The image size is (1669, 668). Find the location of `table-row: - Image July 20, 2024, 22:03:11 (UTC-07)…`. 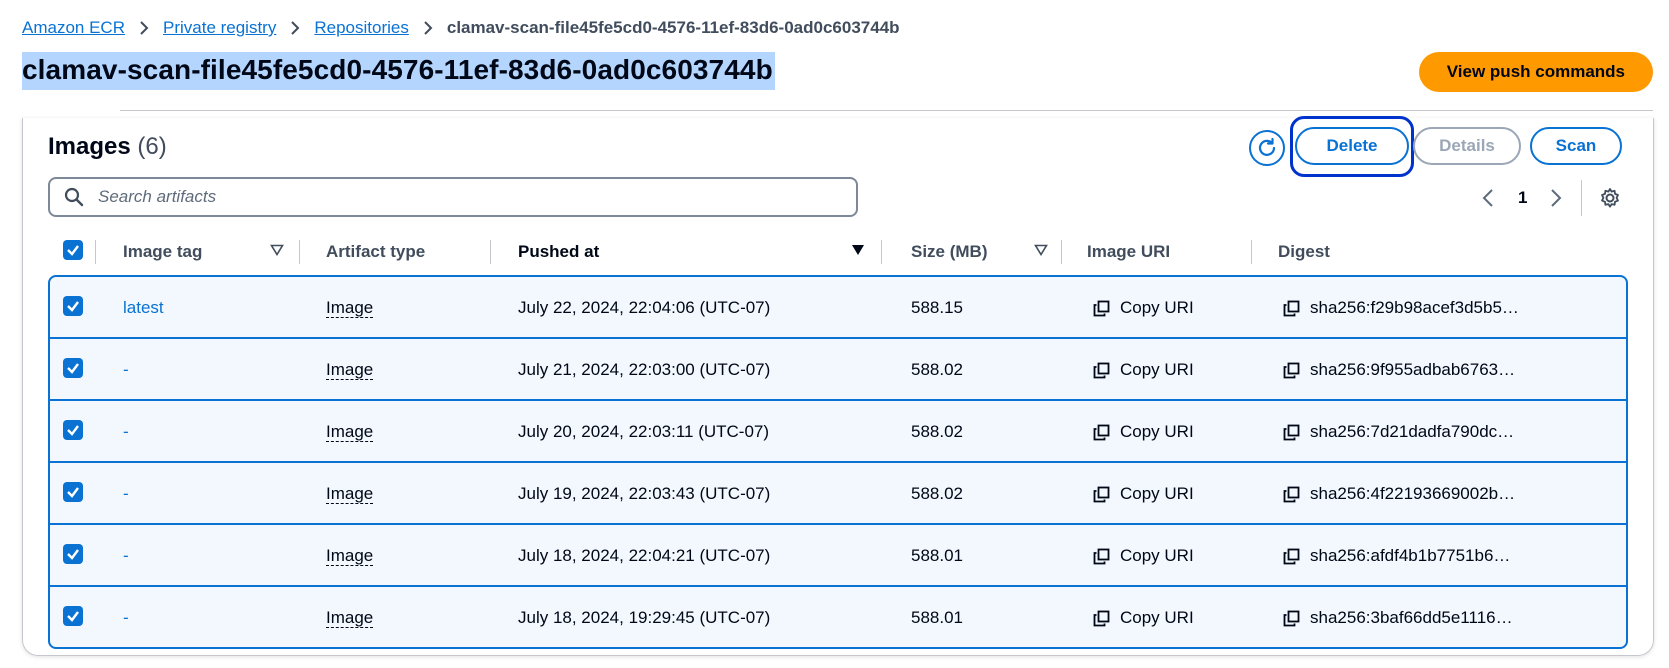

table-row: - Image July 20, 2024, 22:03:11 (UTC-07)… is located at coordinates (838, 432).